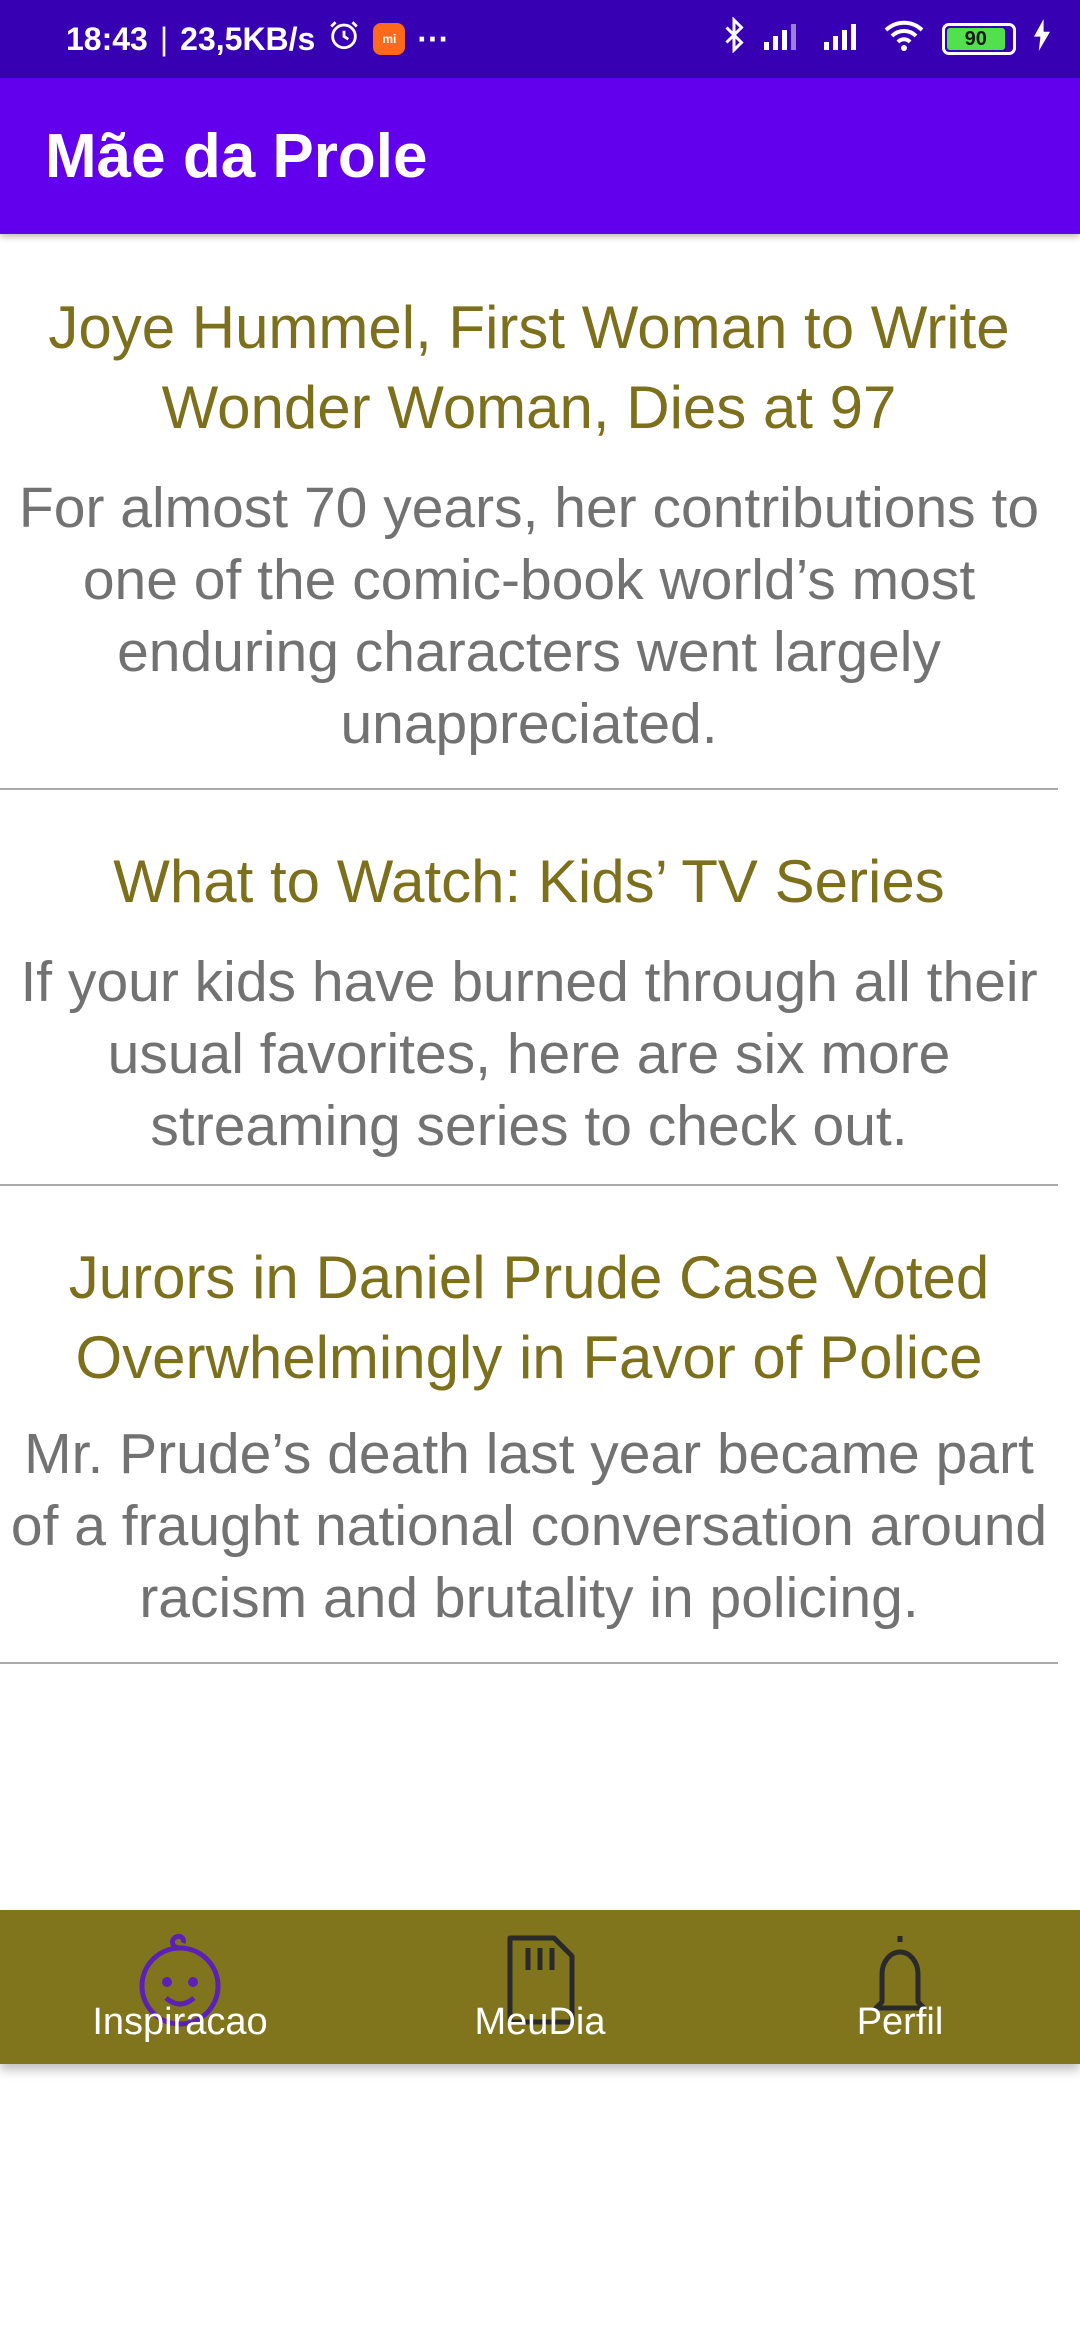 Image resolution: width=1080 pixels, height=2340 pixels. What do you see at coordinates (1042, 39) in the screenshot?
I see `charging-icon` at bounding box center [1042, 39].